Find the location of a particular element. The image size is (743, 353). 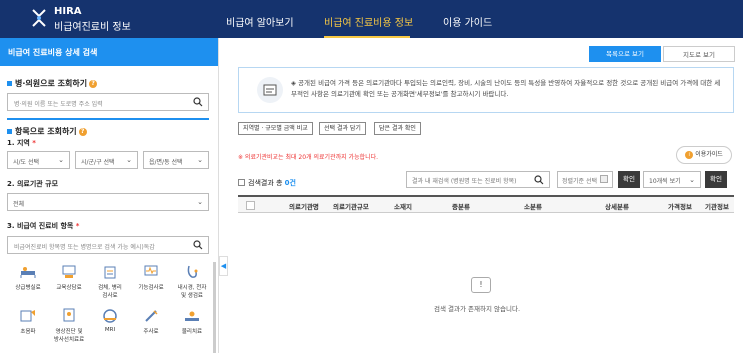

ultrasound-icon is located at coordinates (27, 316).